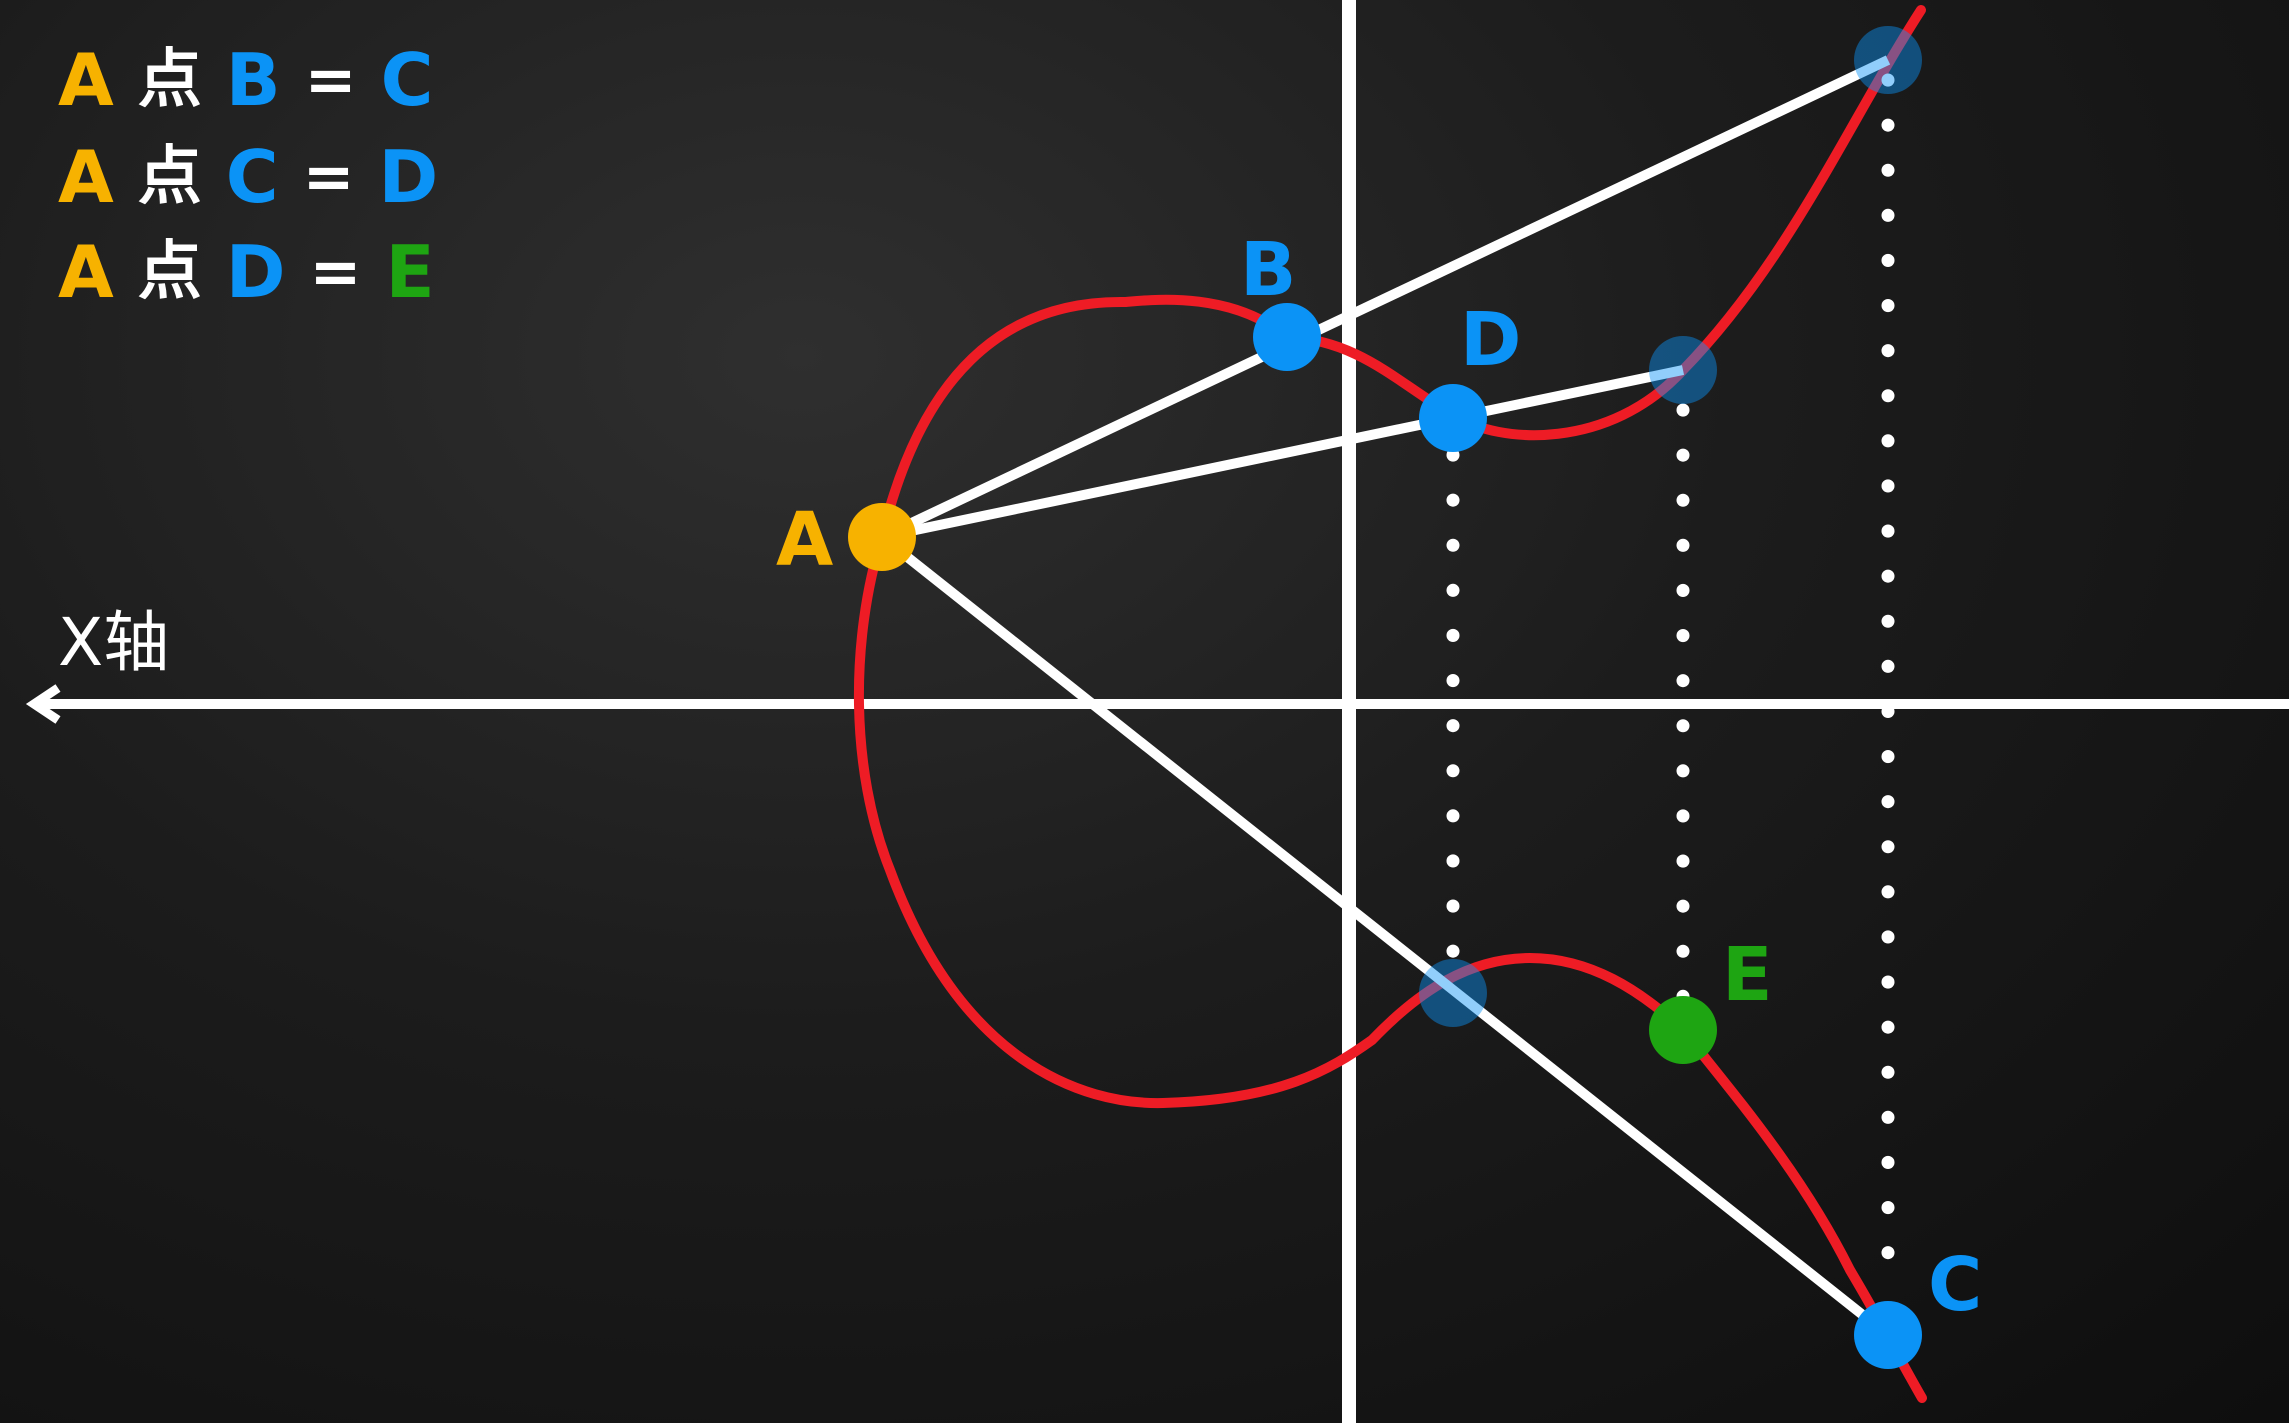 Image resolution: width=2289 pixels, height=1423 pixels. Describe the element at coordinates (1955, 1285) in the screenshot. I see `point-c-label: C` at that location.